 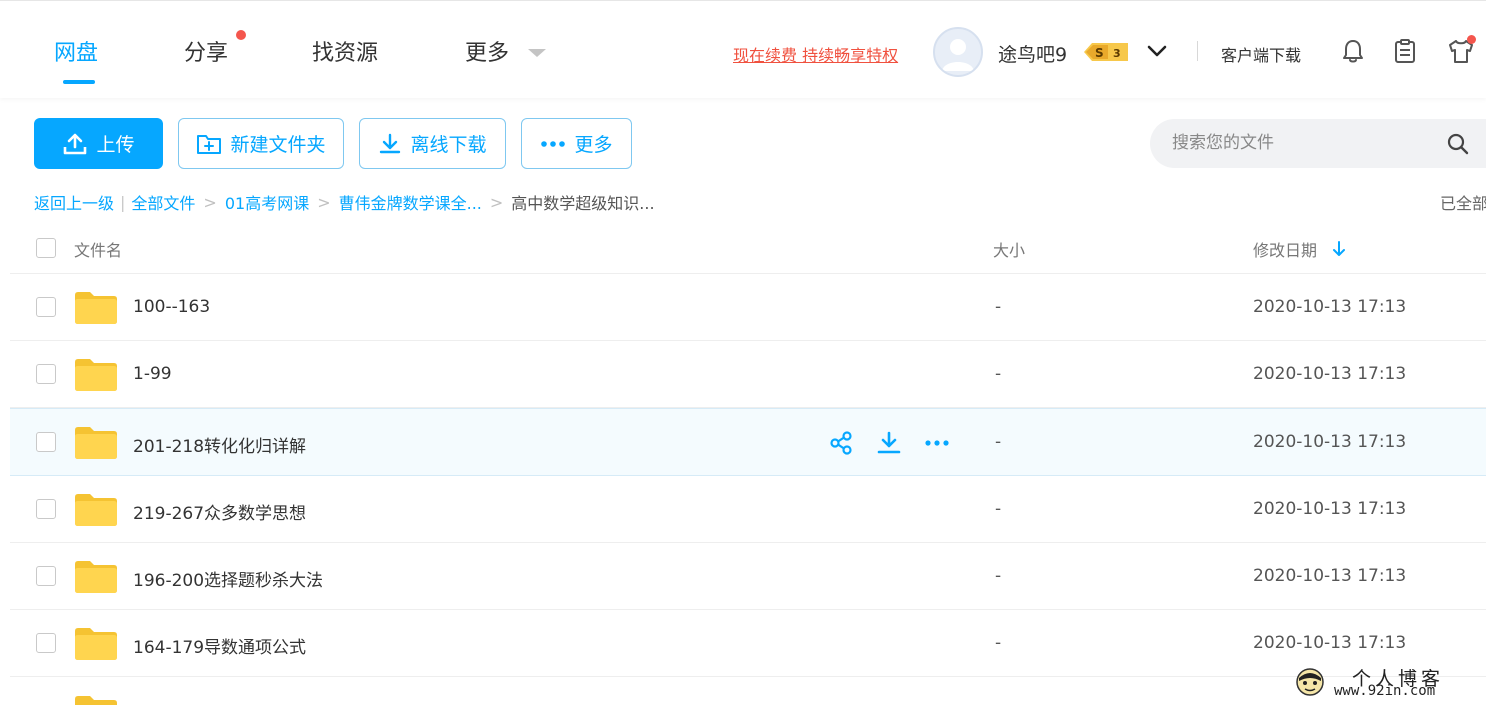 What do you see at coordinates (1310, 682) in the screenshot?
I see `blog-logo-icon` at bounding box center [1310, 682].